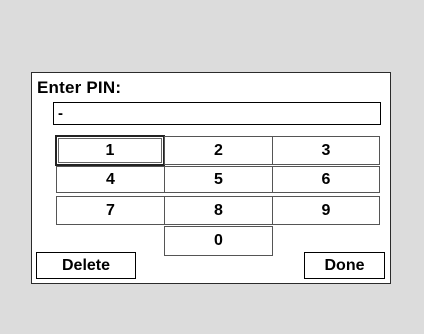 The width and height of the screenshot is (424, 334). I want to click on key-2: 2, so click(218, 150).